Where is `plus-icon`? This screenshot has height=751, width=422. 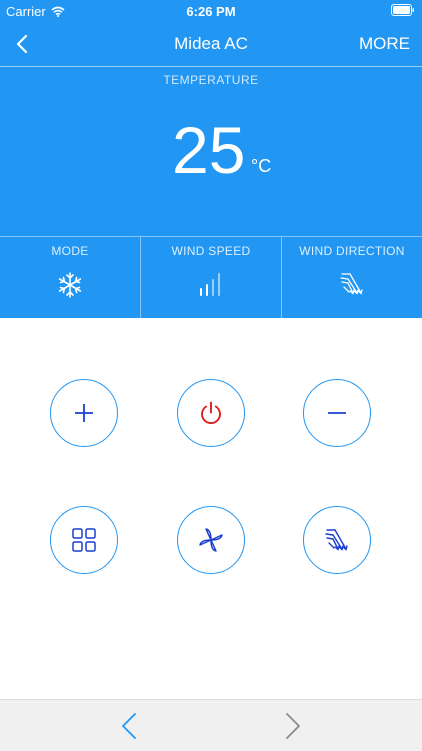
plus-icon is located at coordinates (84, 413).